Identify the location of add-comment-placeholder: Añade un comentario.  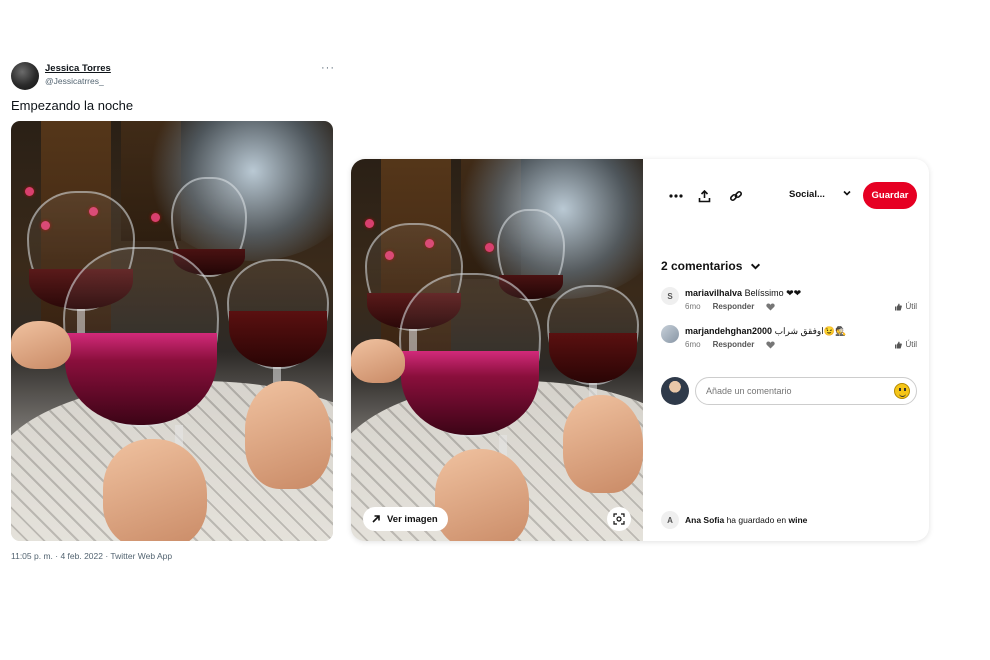
(749, 391).